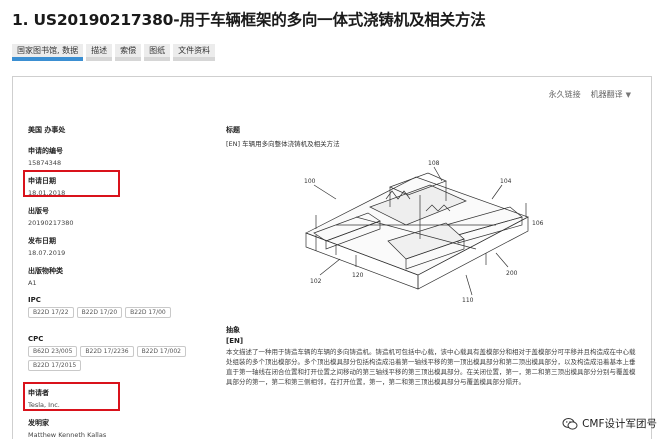  What do you see at coordinates (47, 253) in the screenshot?
I see `publication-date-value: 18.07.2019` at bounding box center [47, 253].